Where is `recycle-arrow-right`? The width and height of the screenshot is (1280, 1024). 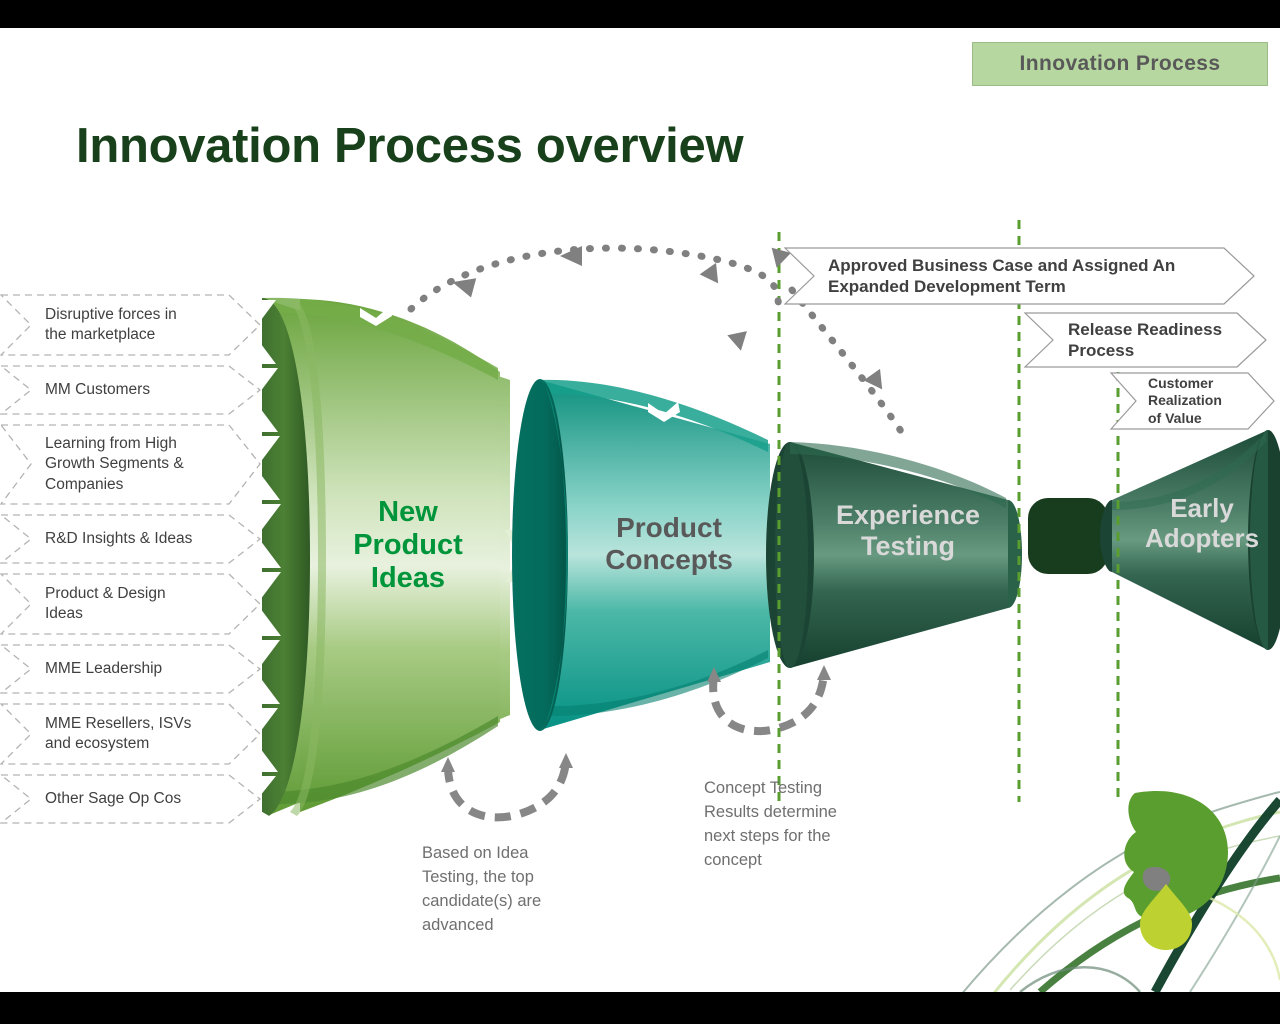
recycle-arrow-right is located at coordinates (768, 704).